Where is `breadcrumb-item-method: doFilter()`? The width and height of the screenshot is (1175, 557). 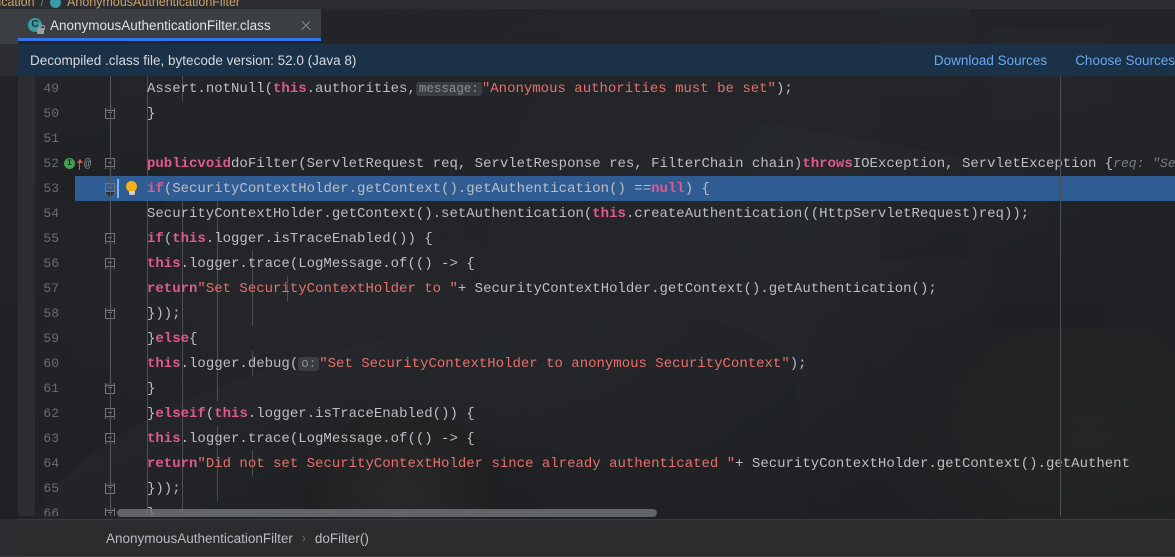 breadcrumb-item-method: doFilter() is located at coordinates (342, 538).